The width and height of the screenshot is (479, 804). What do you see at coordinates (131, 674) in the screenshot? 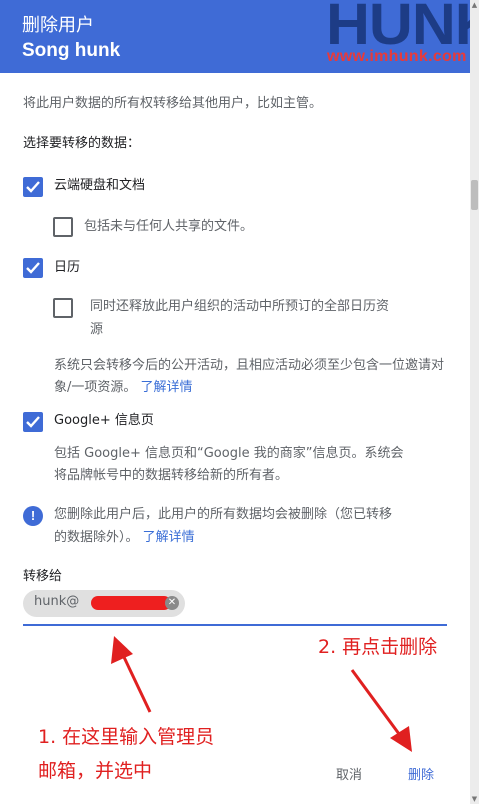
I see `arrow-to-input` at bounding box center [131, 674].